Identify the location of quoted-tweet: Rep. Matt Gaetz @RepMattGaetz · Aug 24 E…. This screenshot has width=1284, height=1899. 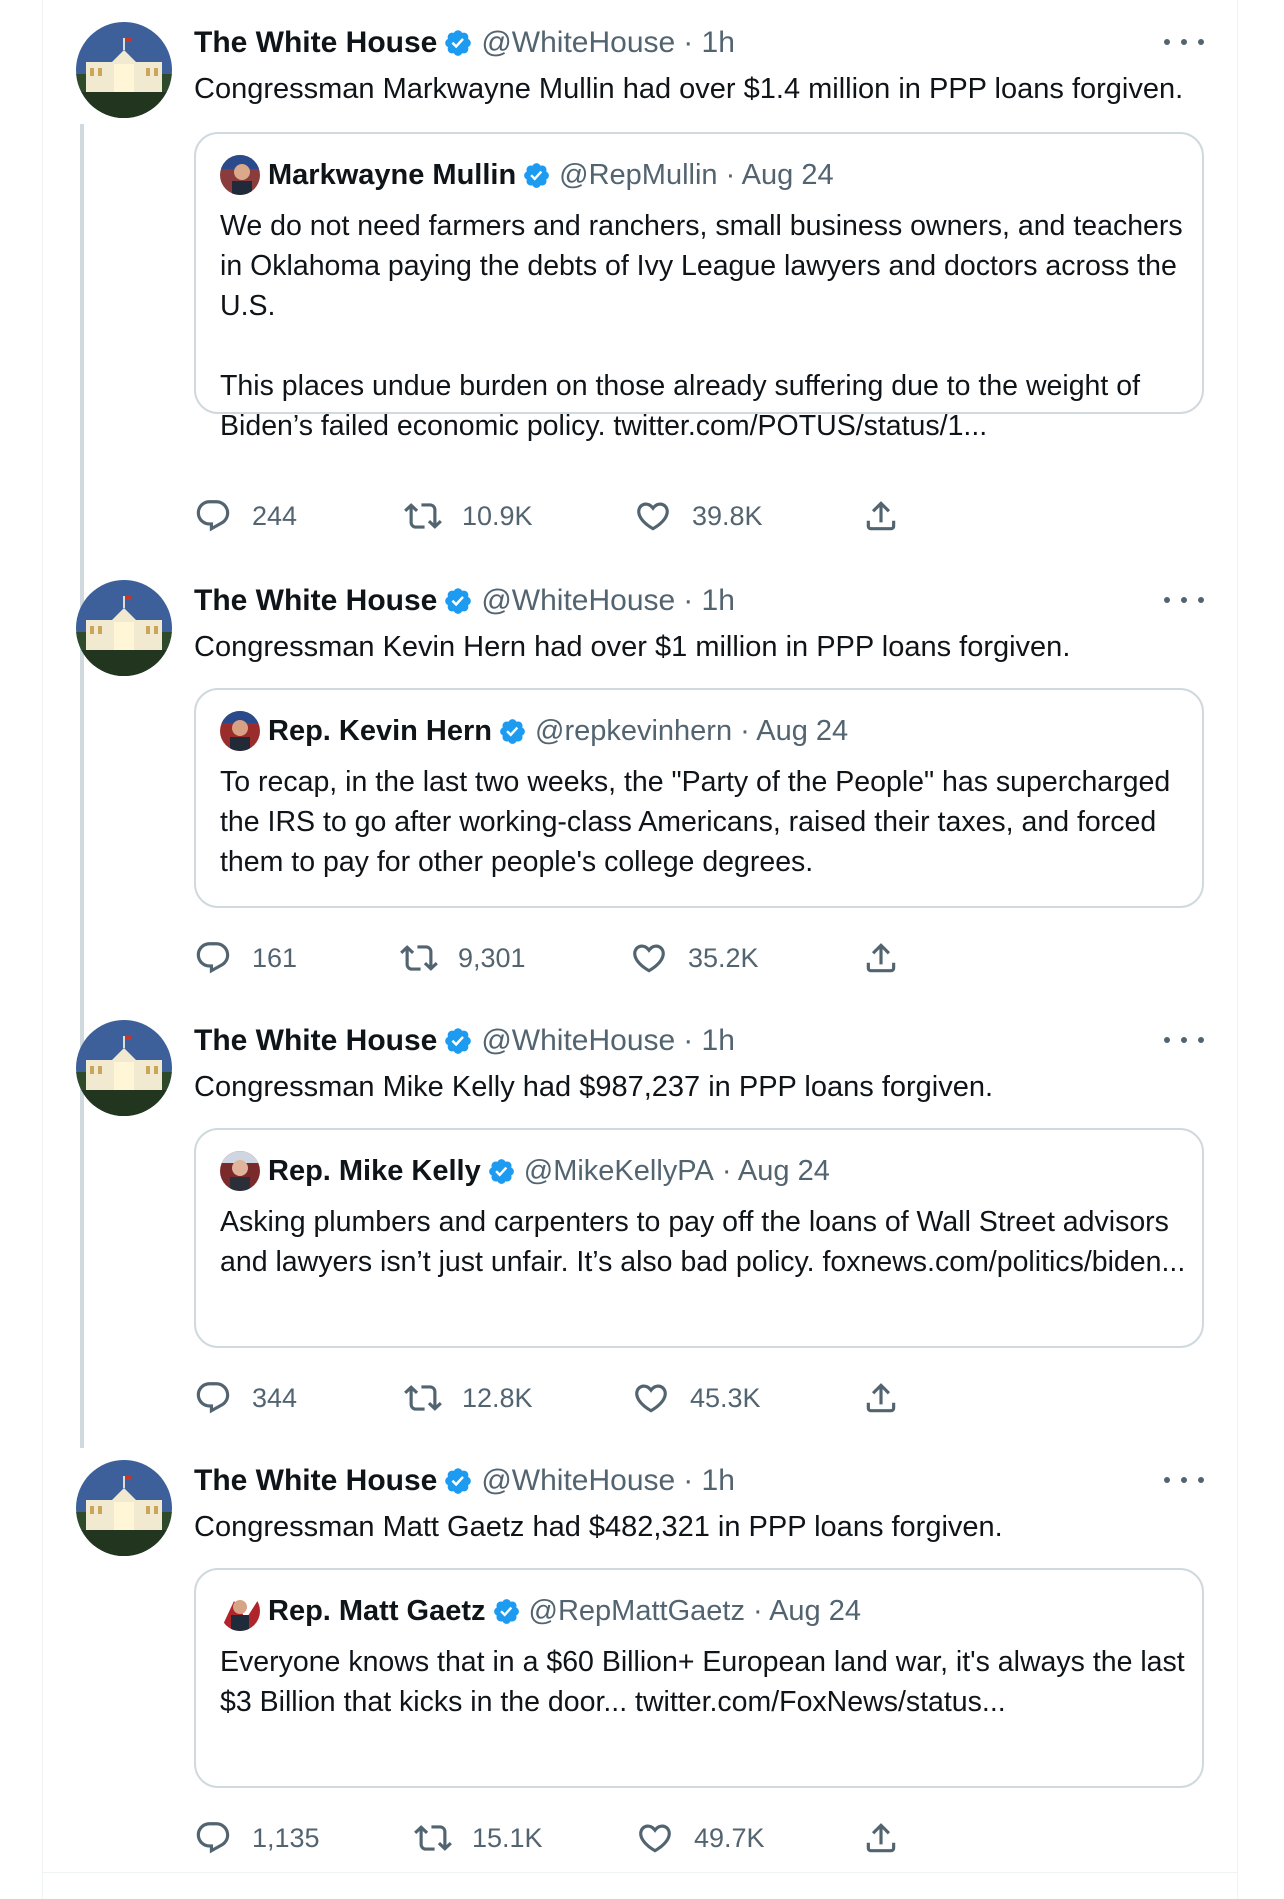
(699, 1678).